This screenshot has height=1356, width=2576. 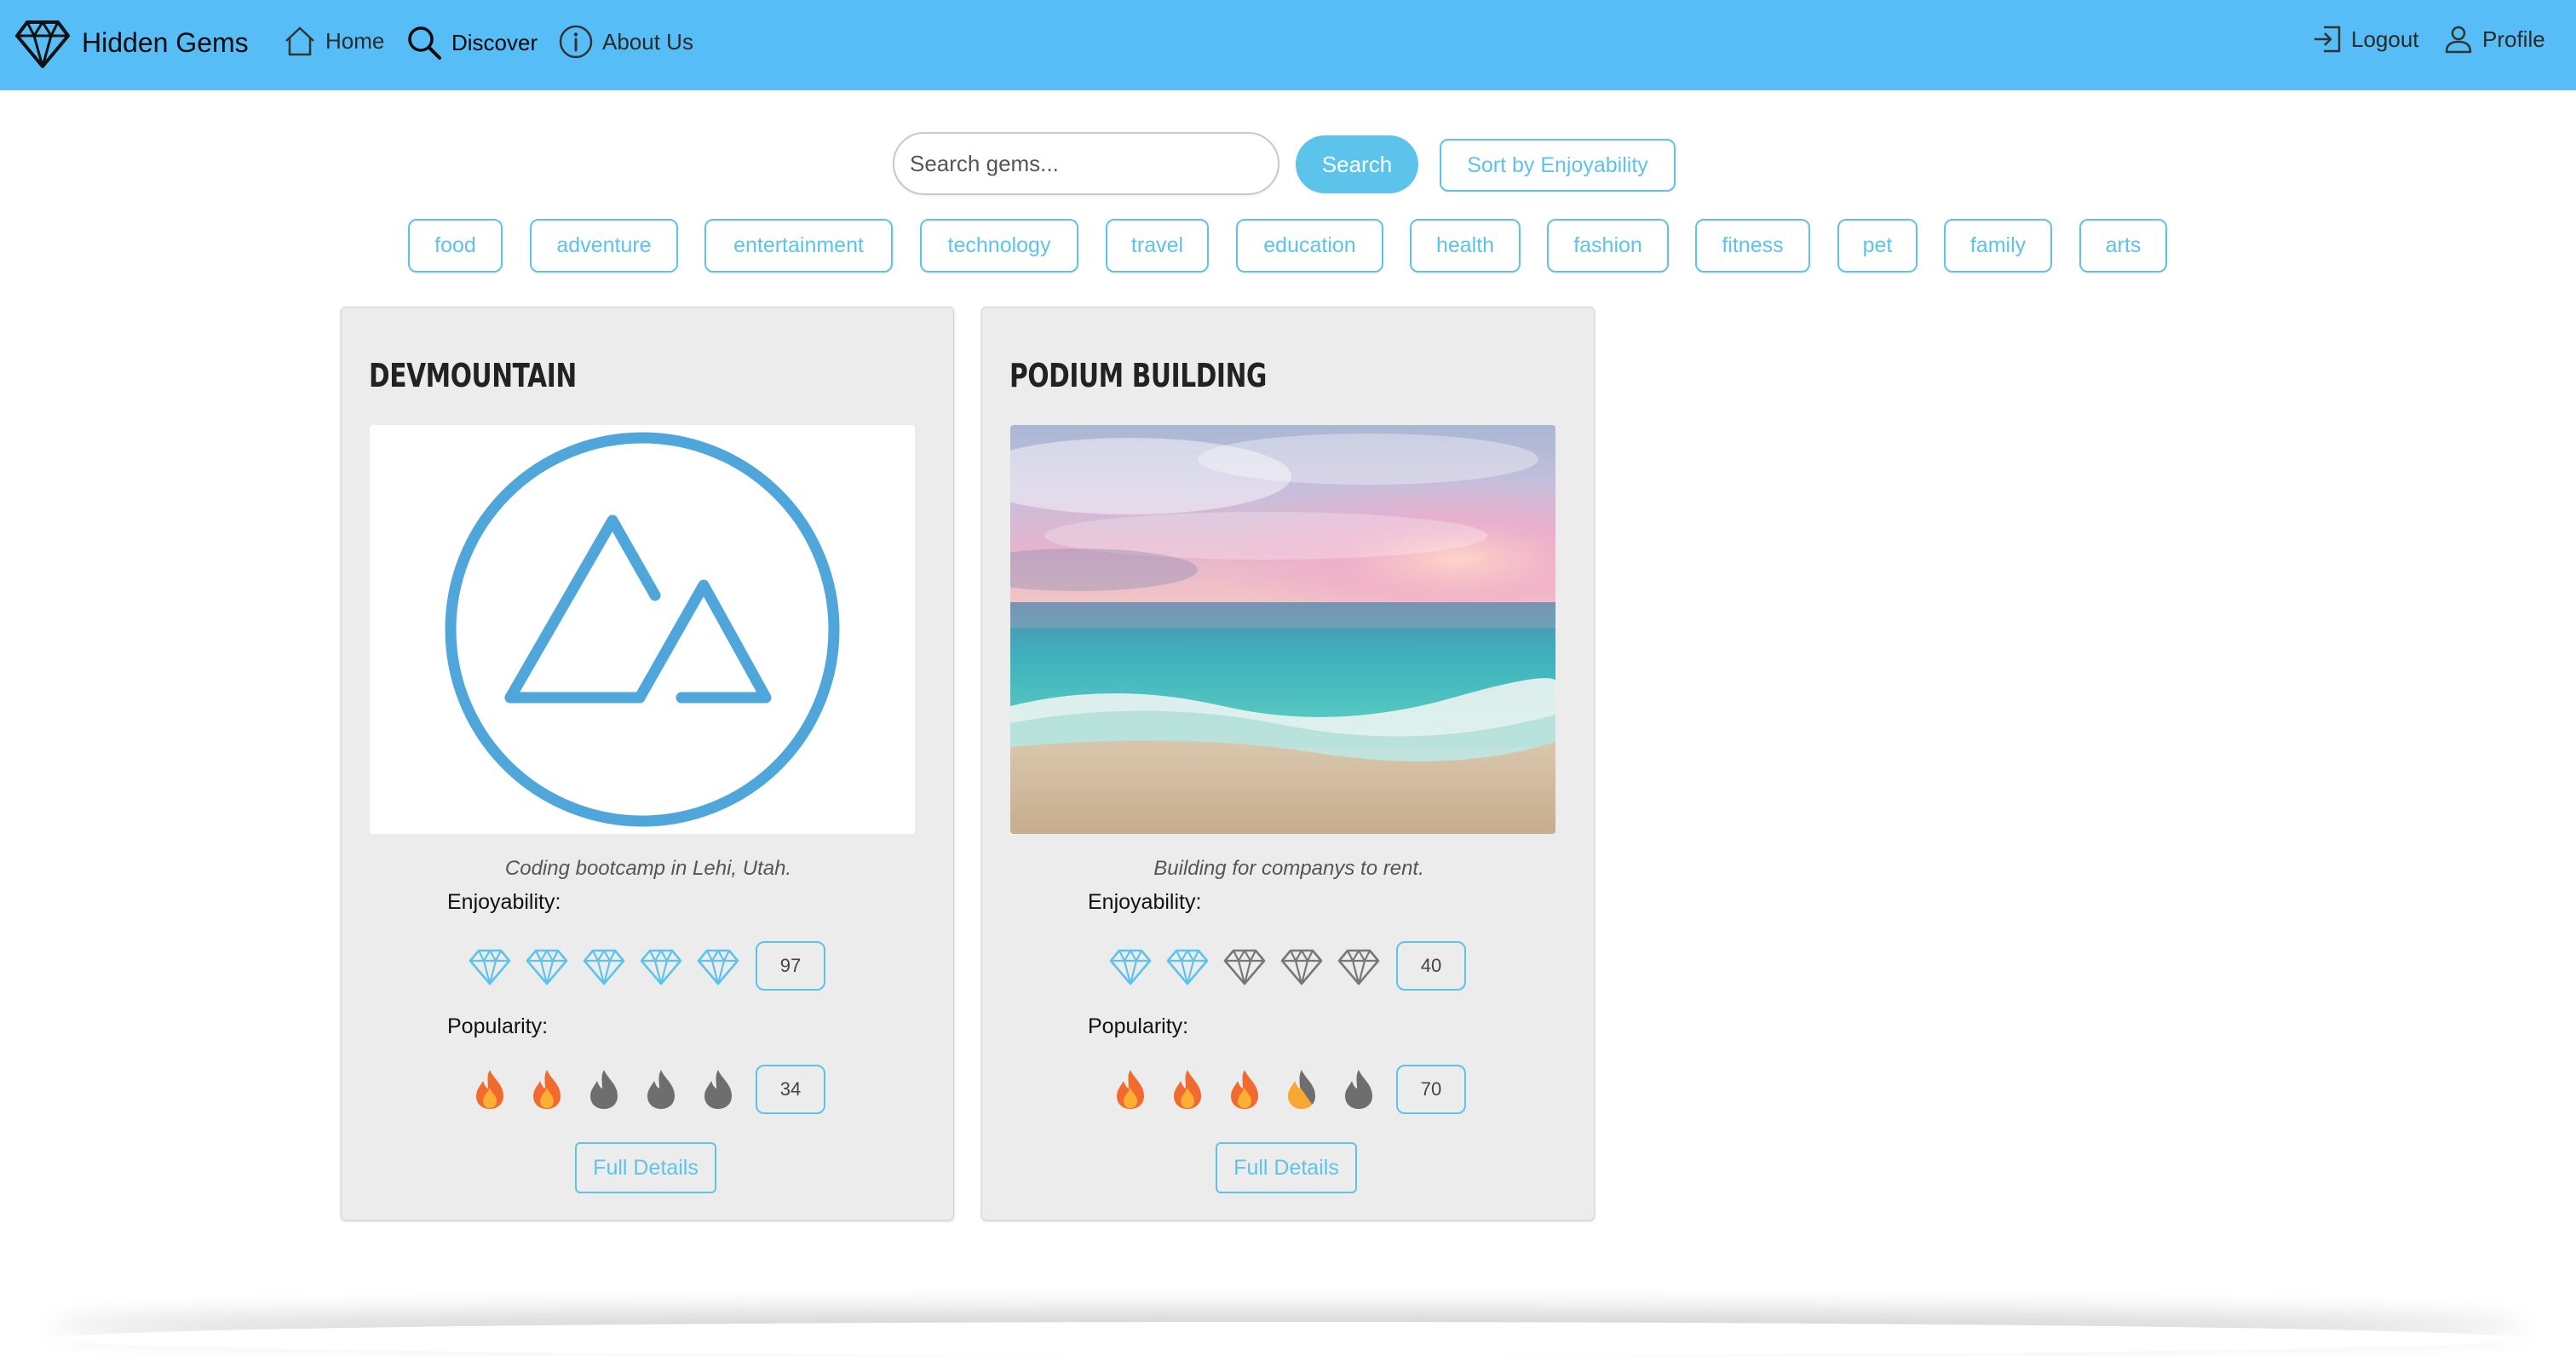 What do you see at coordinates (1466, 246) in the screenshot?
I see `tag-health: health` at bounding box center [1466, 246].